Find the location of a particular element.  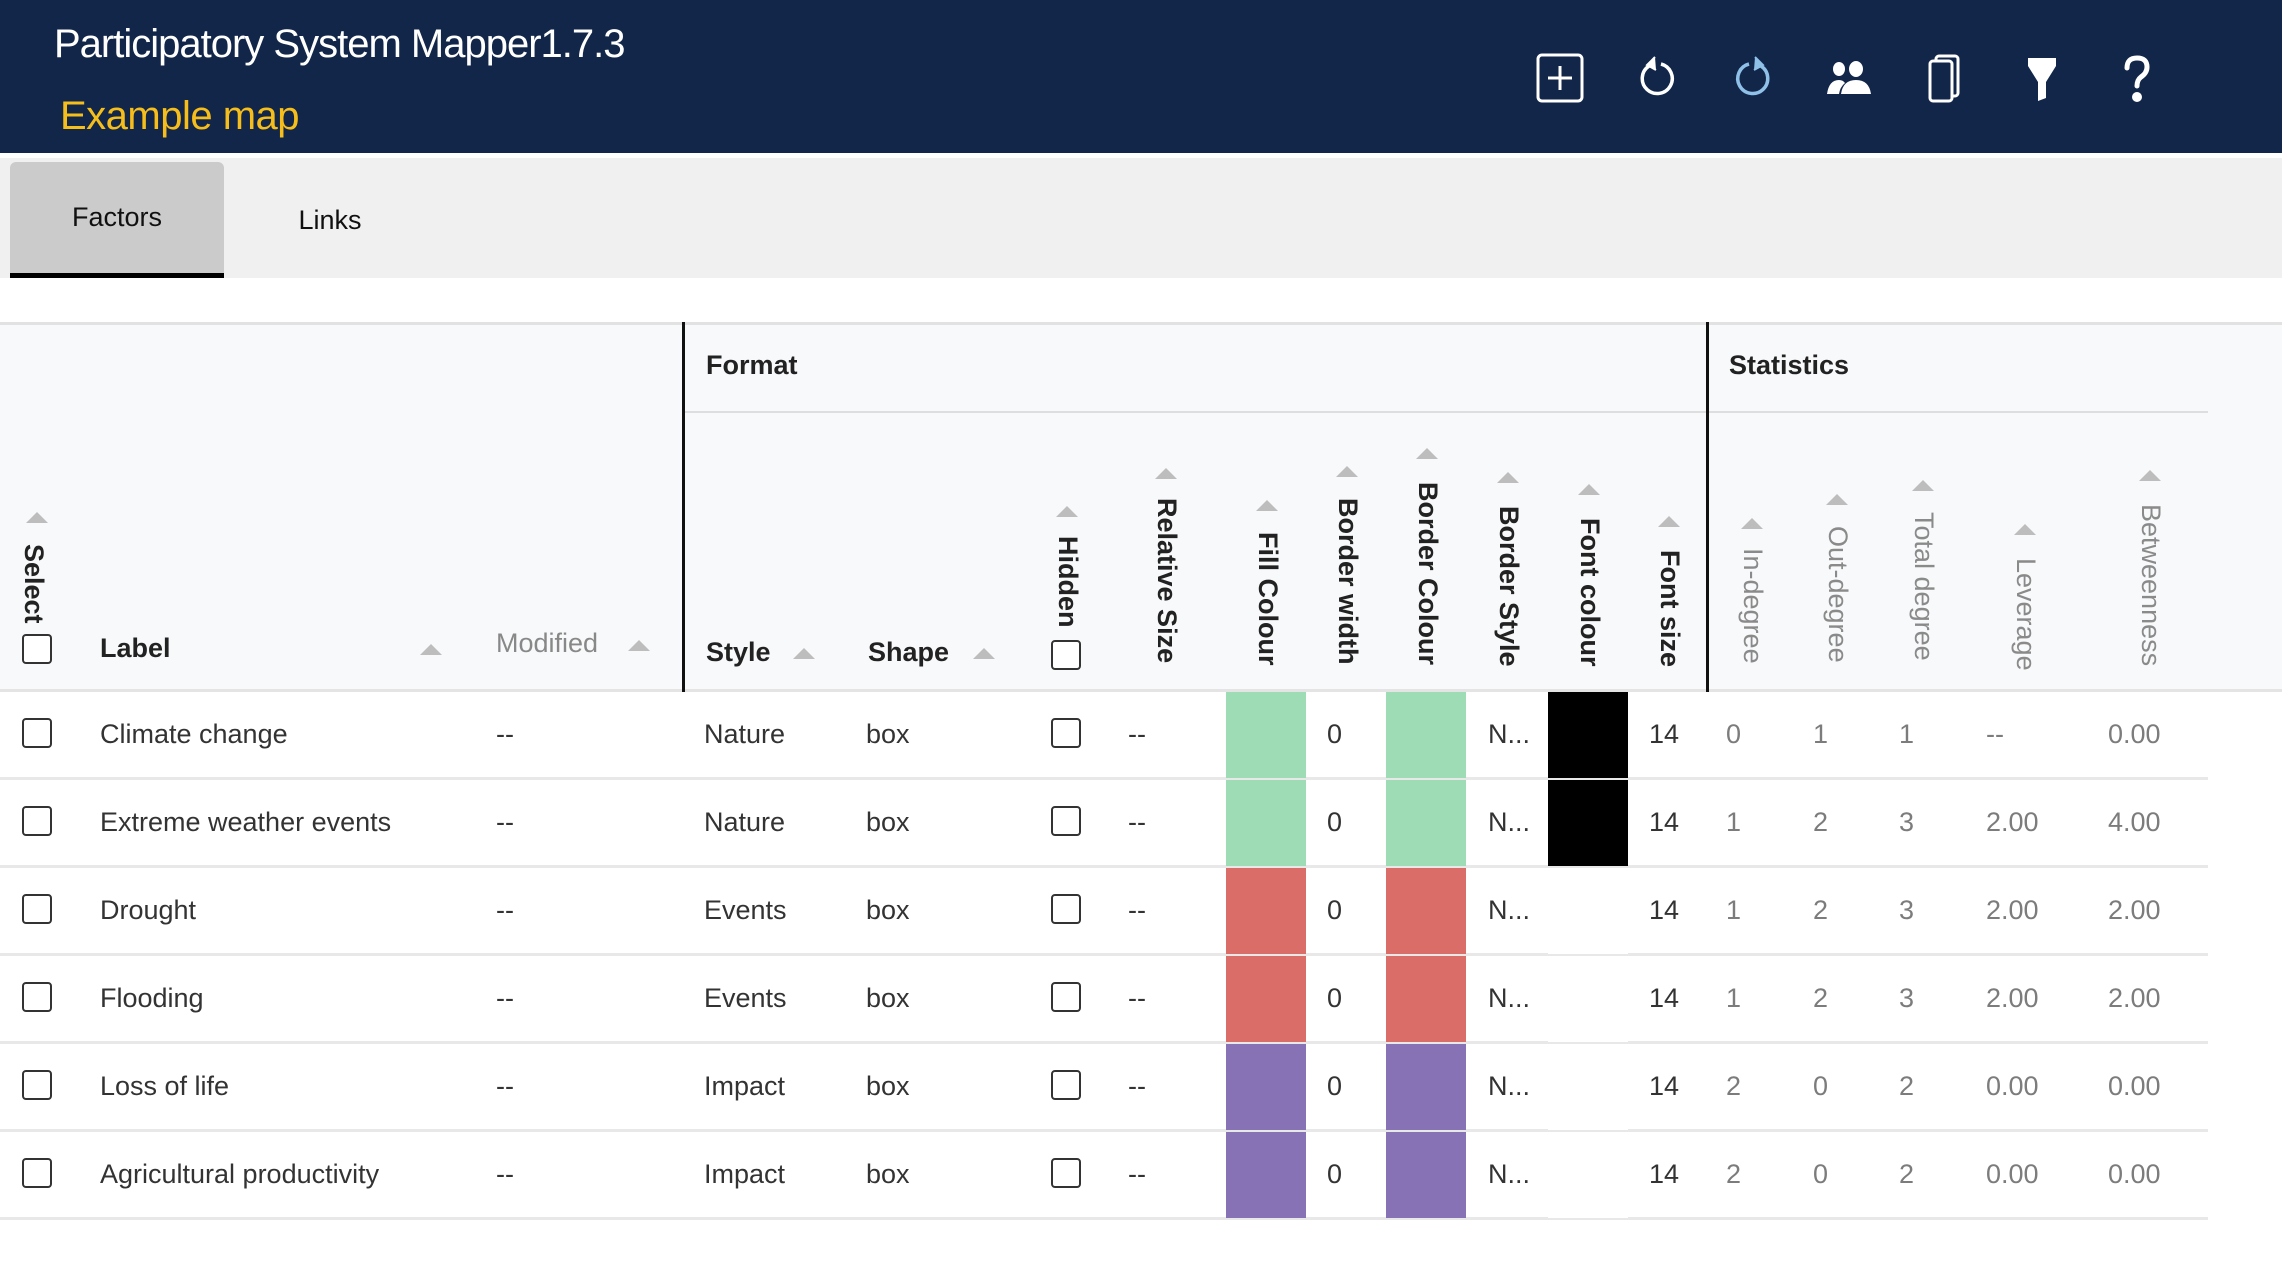

undo-button is located at coordinates (1657, 78).